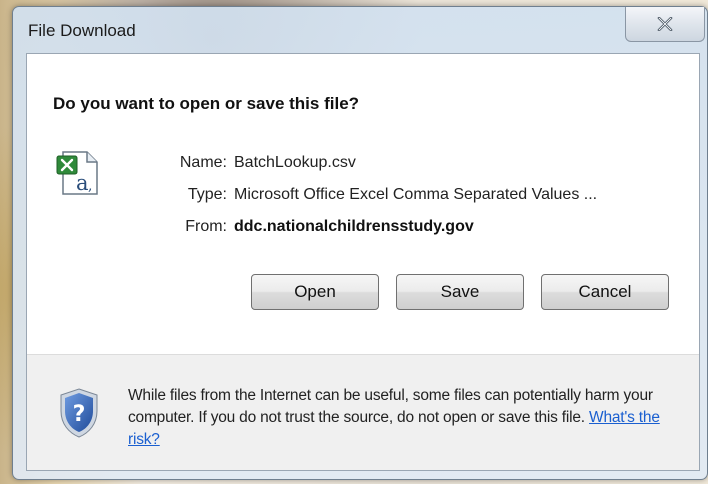  I want to click on from-label: From:, so click(206, 226).